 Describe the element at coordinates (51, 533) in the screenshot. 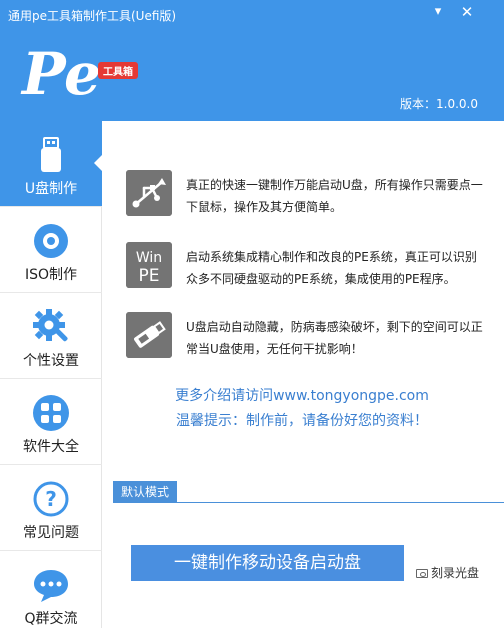

I see `sidebar-item-label: 常见问题` at that location.